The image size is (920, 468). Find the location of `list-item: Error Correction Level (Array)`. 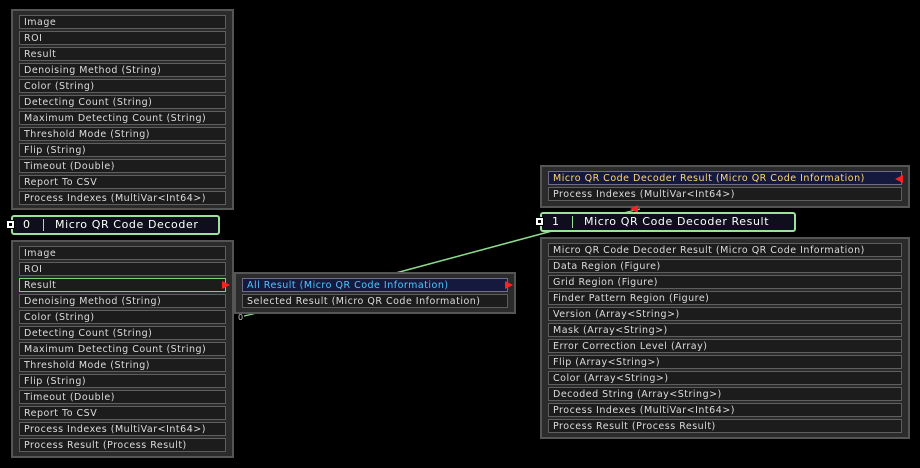

list-item: Error Correction Level (Array) is located at coordinates (725, 346).